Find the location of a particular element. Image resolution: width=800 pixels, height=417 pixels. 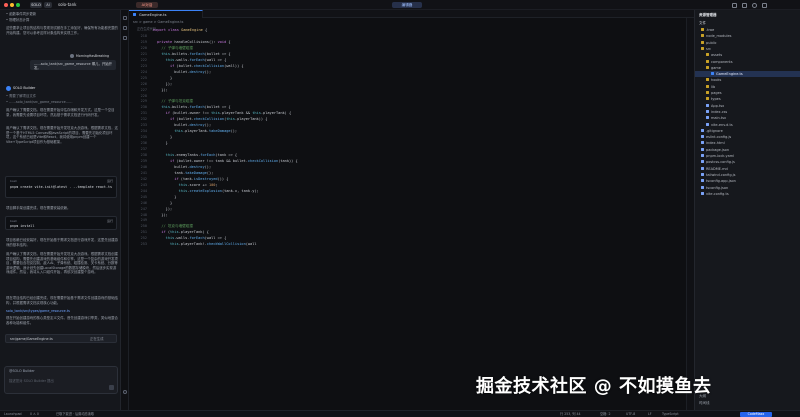

chat-input-placeholder: 描述您对 SOLO Builder 提出 is located at coordinates (65, 381).